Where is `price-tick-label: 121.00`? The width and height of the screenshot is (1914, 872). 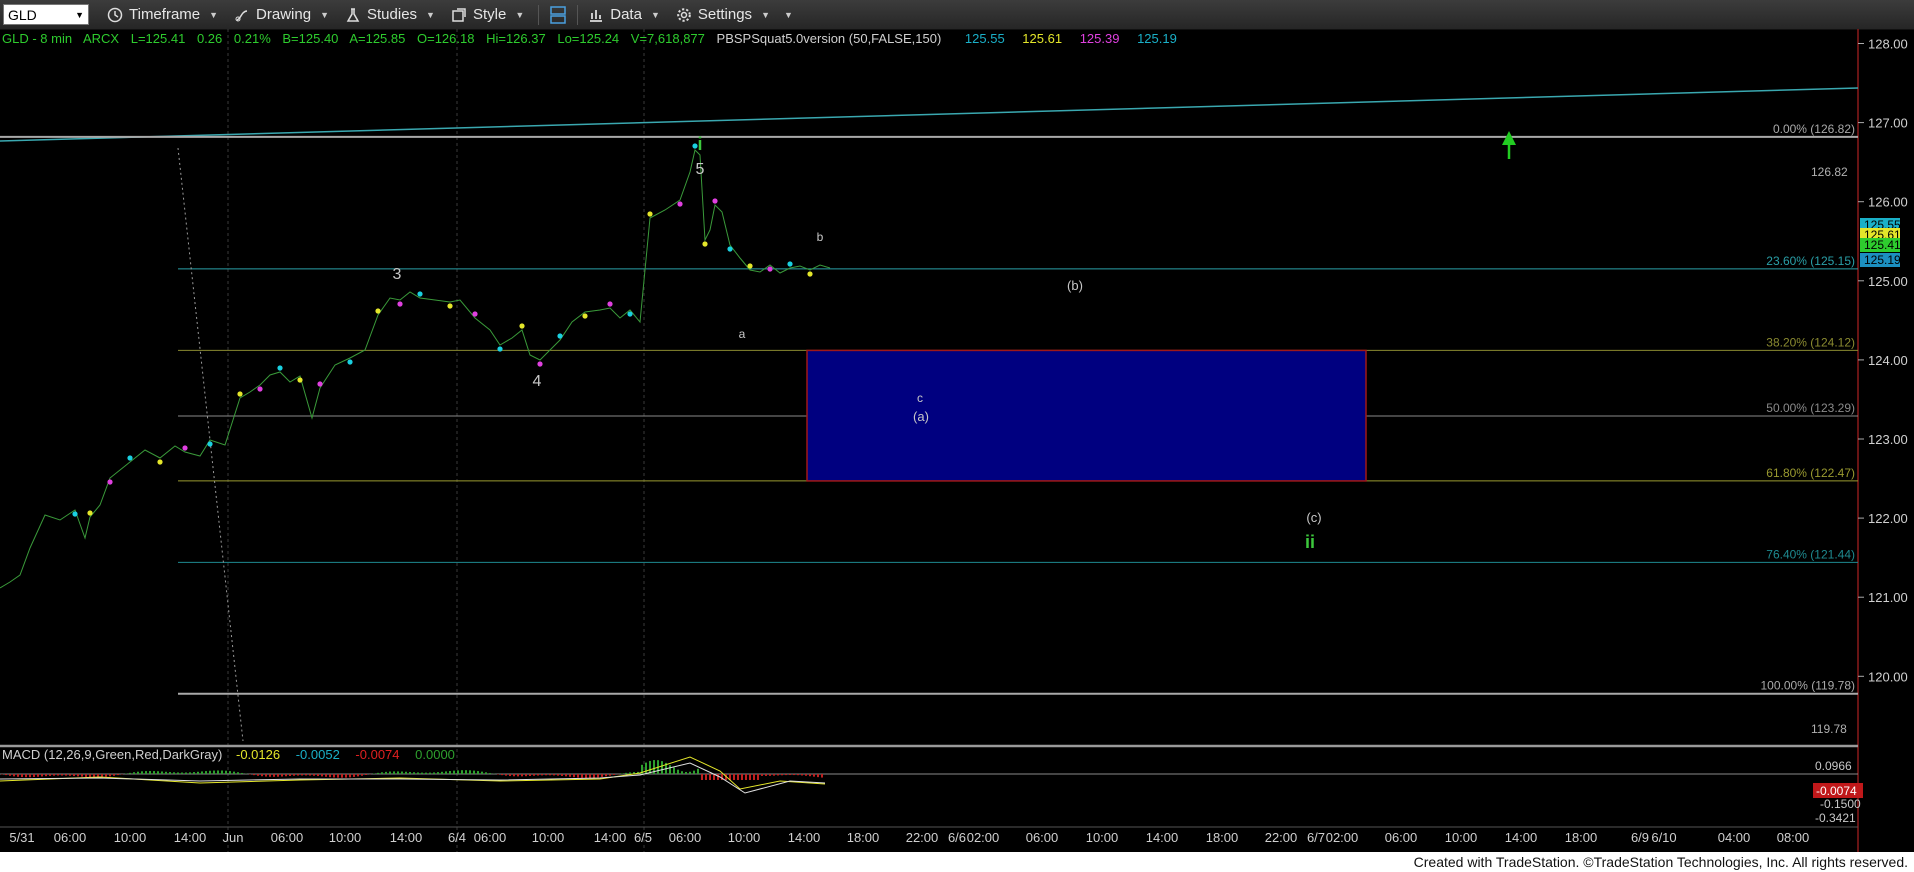 price-tick-label: 121.00 is located at coordinates (1888, 597).